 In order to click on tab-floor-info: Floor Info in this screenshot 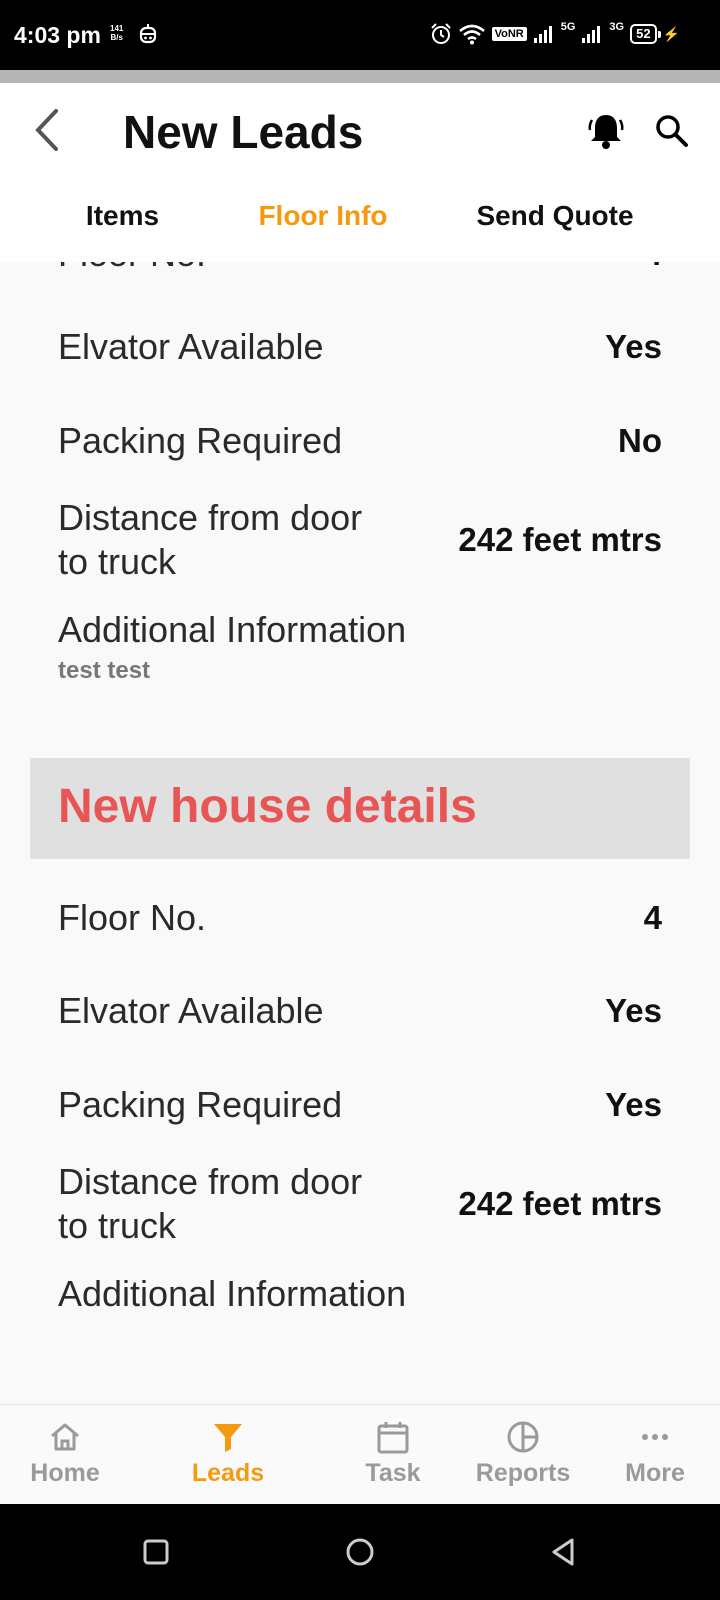, I will do `click(323, 226)`.